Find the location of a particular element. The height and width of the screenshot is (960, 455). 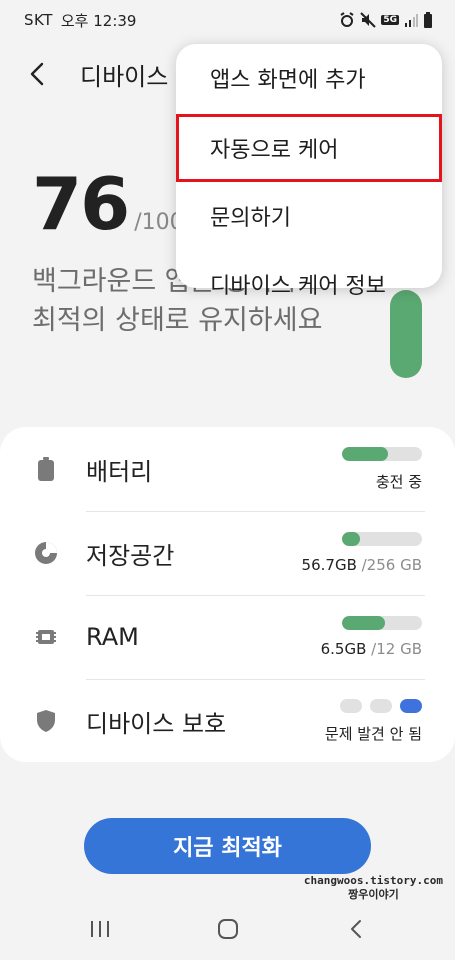

home-button is located at coordinates (228, 929).